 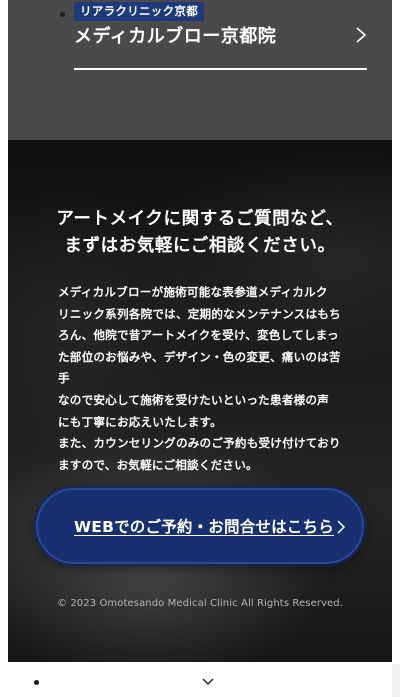 What do you see at coordinates (208, 682) in the screenshot?
I see `chevron-down-icon` at bounding box center [208, 682].